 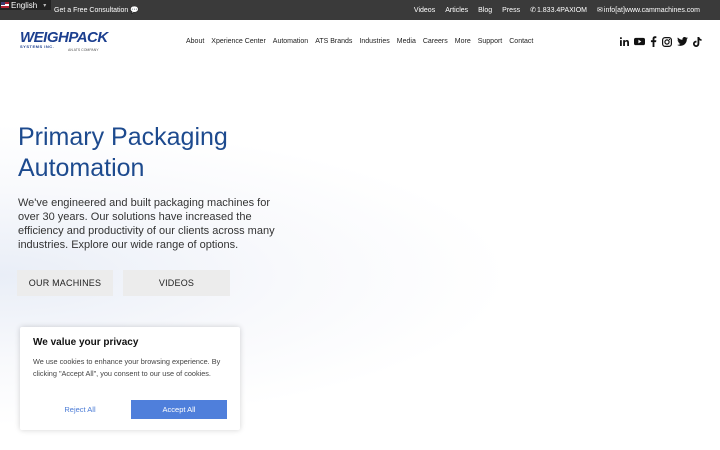 I want to click on social-links, so click(x=661, y=41).